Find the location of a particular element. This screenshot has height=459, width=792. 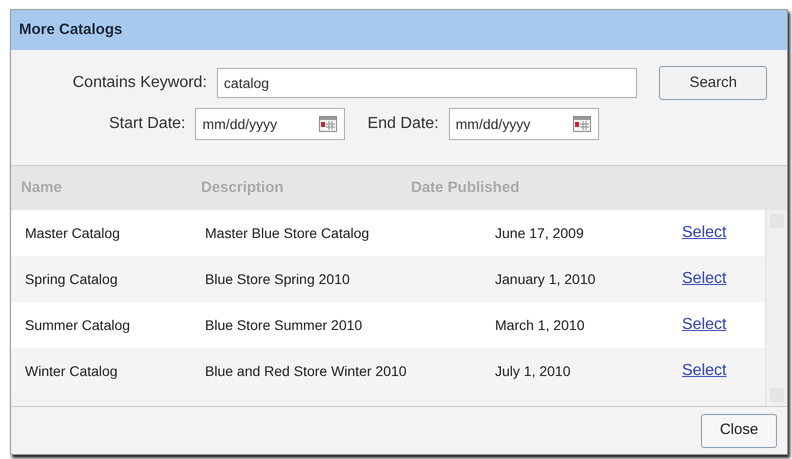

close-button: Close is located at coordinates (739, 431).